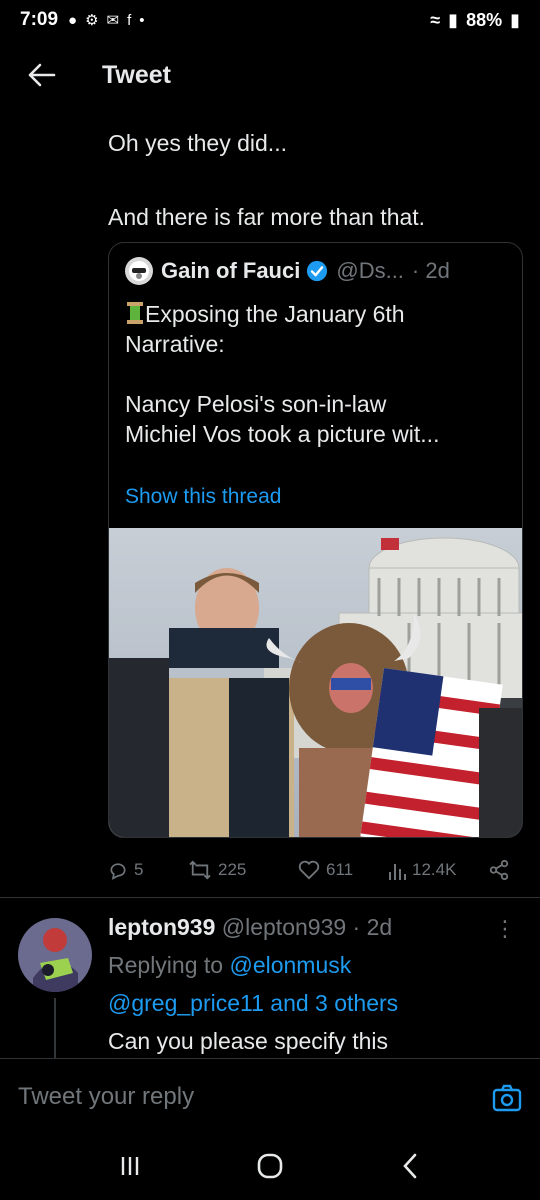  I want to click on retweet-count: 225, so click(232, 869).